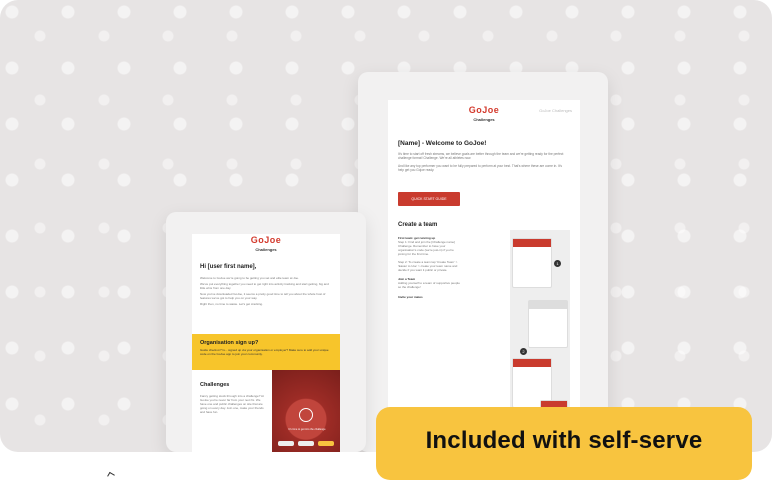 The width and height of the screenshot is (772, 480). I want to click on self-serve-badge: Included with self-serve, so click(564, 443).